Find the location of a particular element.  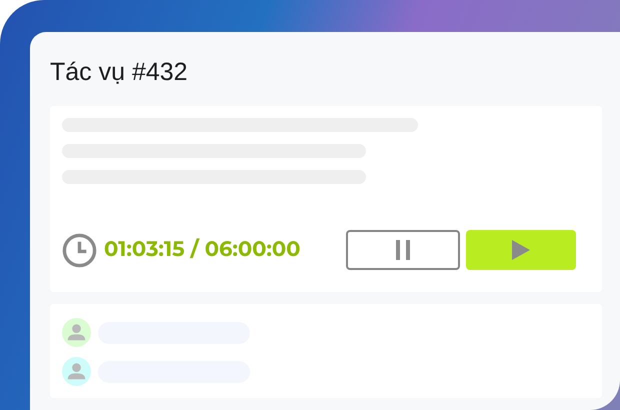

clock-icon is located at coordinates (79, 250).